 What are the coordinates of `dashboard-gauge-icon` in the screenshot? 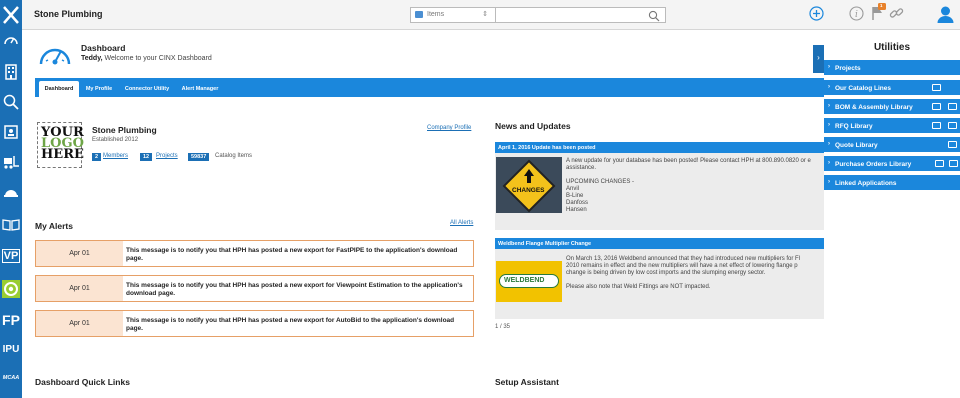 It's located at (55, 56).